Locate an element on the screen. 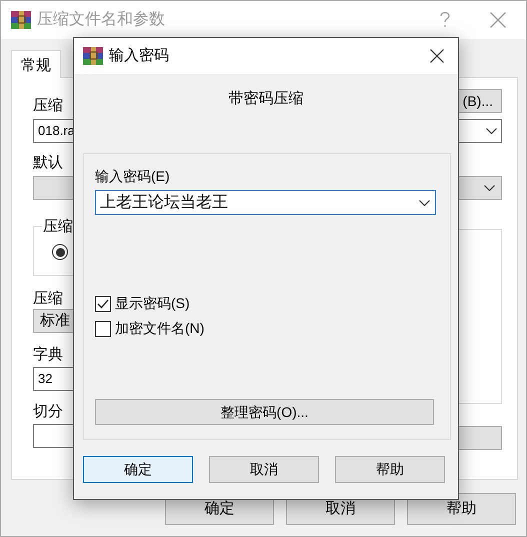  dialog-button: 确定 is located at coordinates (138, 469).